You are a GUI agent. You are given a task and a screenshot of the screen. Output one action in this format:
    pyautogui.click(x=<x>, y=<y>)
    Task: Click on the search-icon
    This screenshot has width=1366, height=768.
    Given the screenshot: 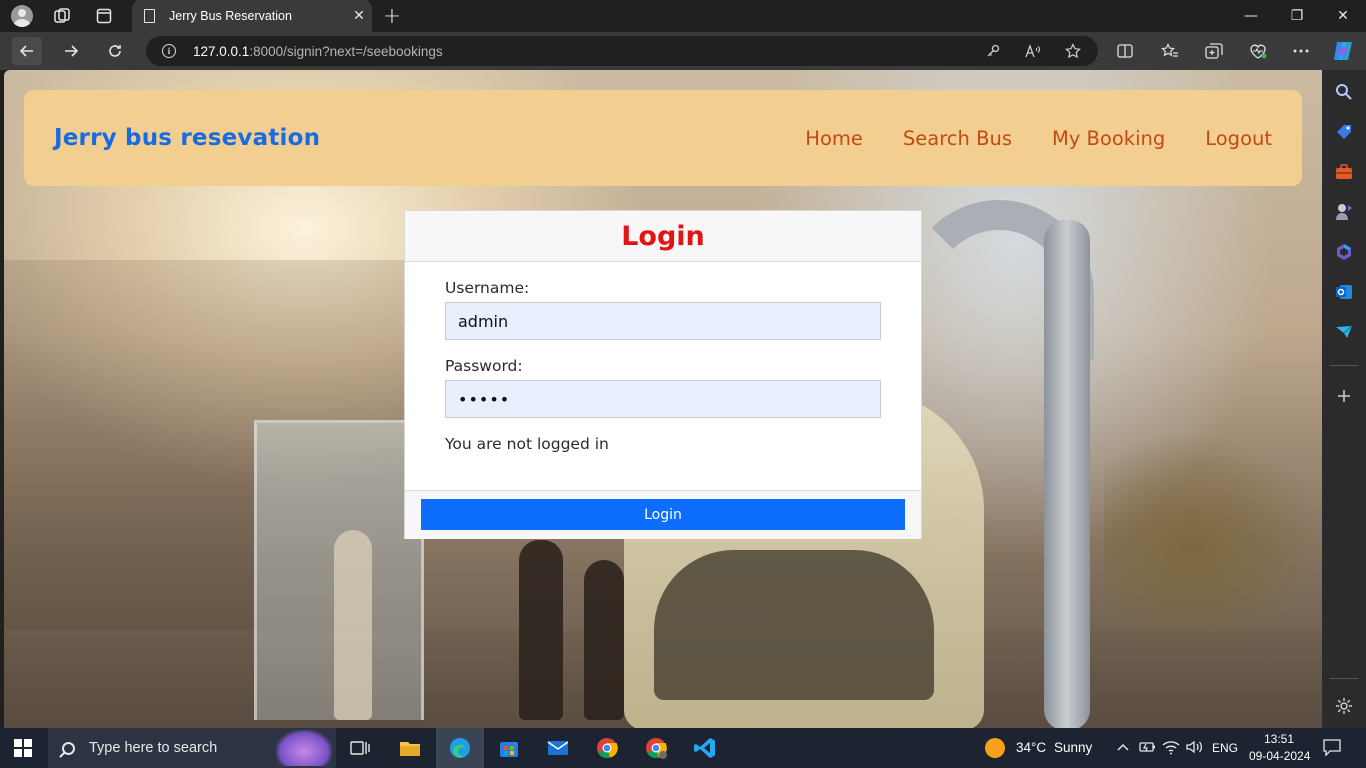 What is the action you would take?
    pyautogui.click(x=68, y=748)
    